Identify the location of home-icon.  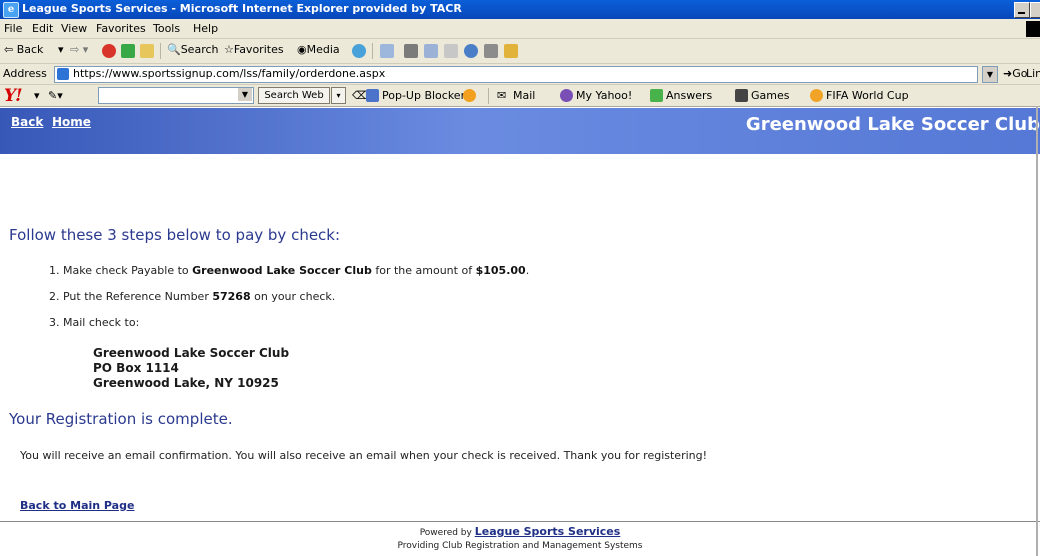
(147, 51).